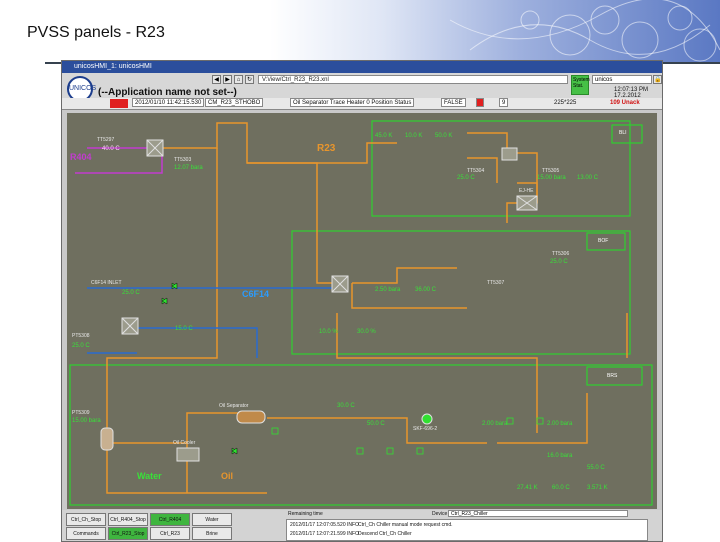  What do you see at coordinates (526, 191) in the screenshot?
I see `ejhe-label: EJ-HE` at bounding box center [526, 191].